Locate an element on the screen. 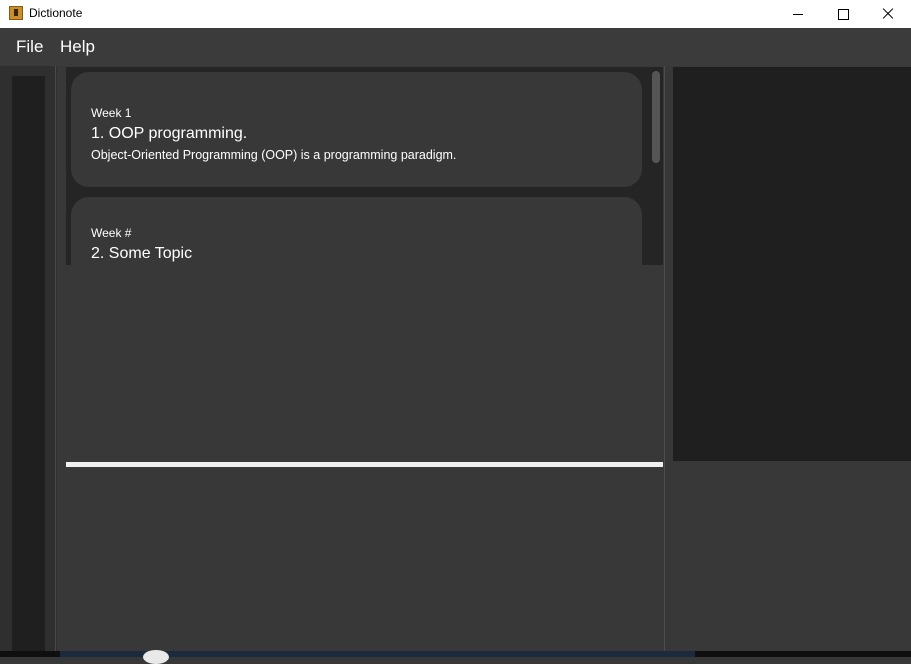  menu-help: Help is located at coordinates (77, 47).